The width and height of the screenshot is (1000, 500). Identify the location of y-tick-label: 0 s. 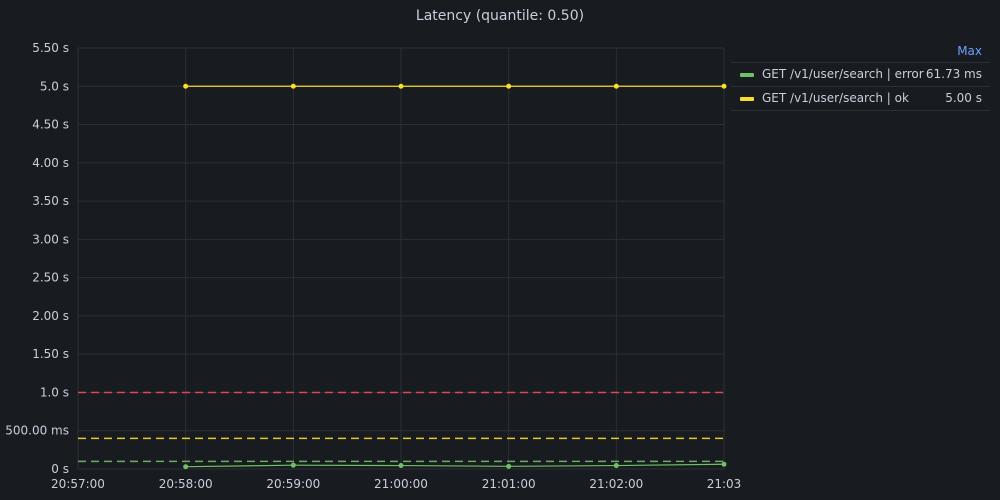
(60, 469).